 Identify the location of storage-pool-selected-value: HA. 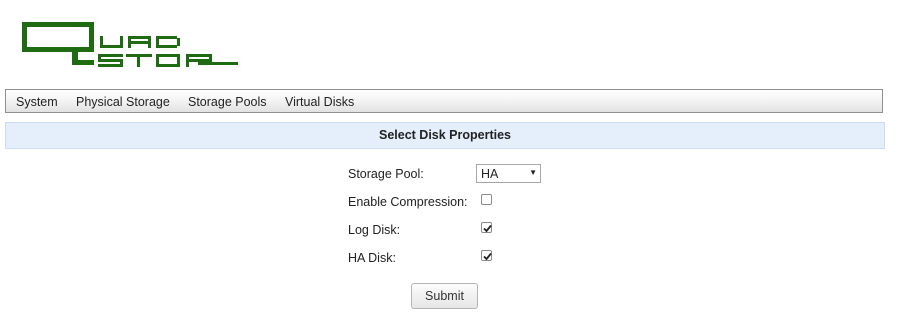
(490, 174).